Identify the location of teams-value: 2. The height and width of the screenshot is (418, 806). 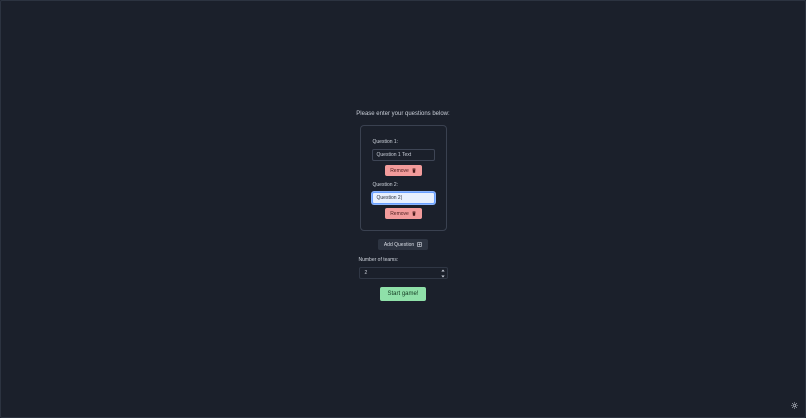
(366, 273).